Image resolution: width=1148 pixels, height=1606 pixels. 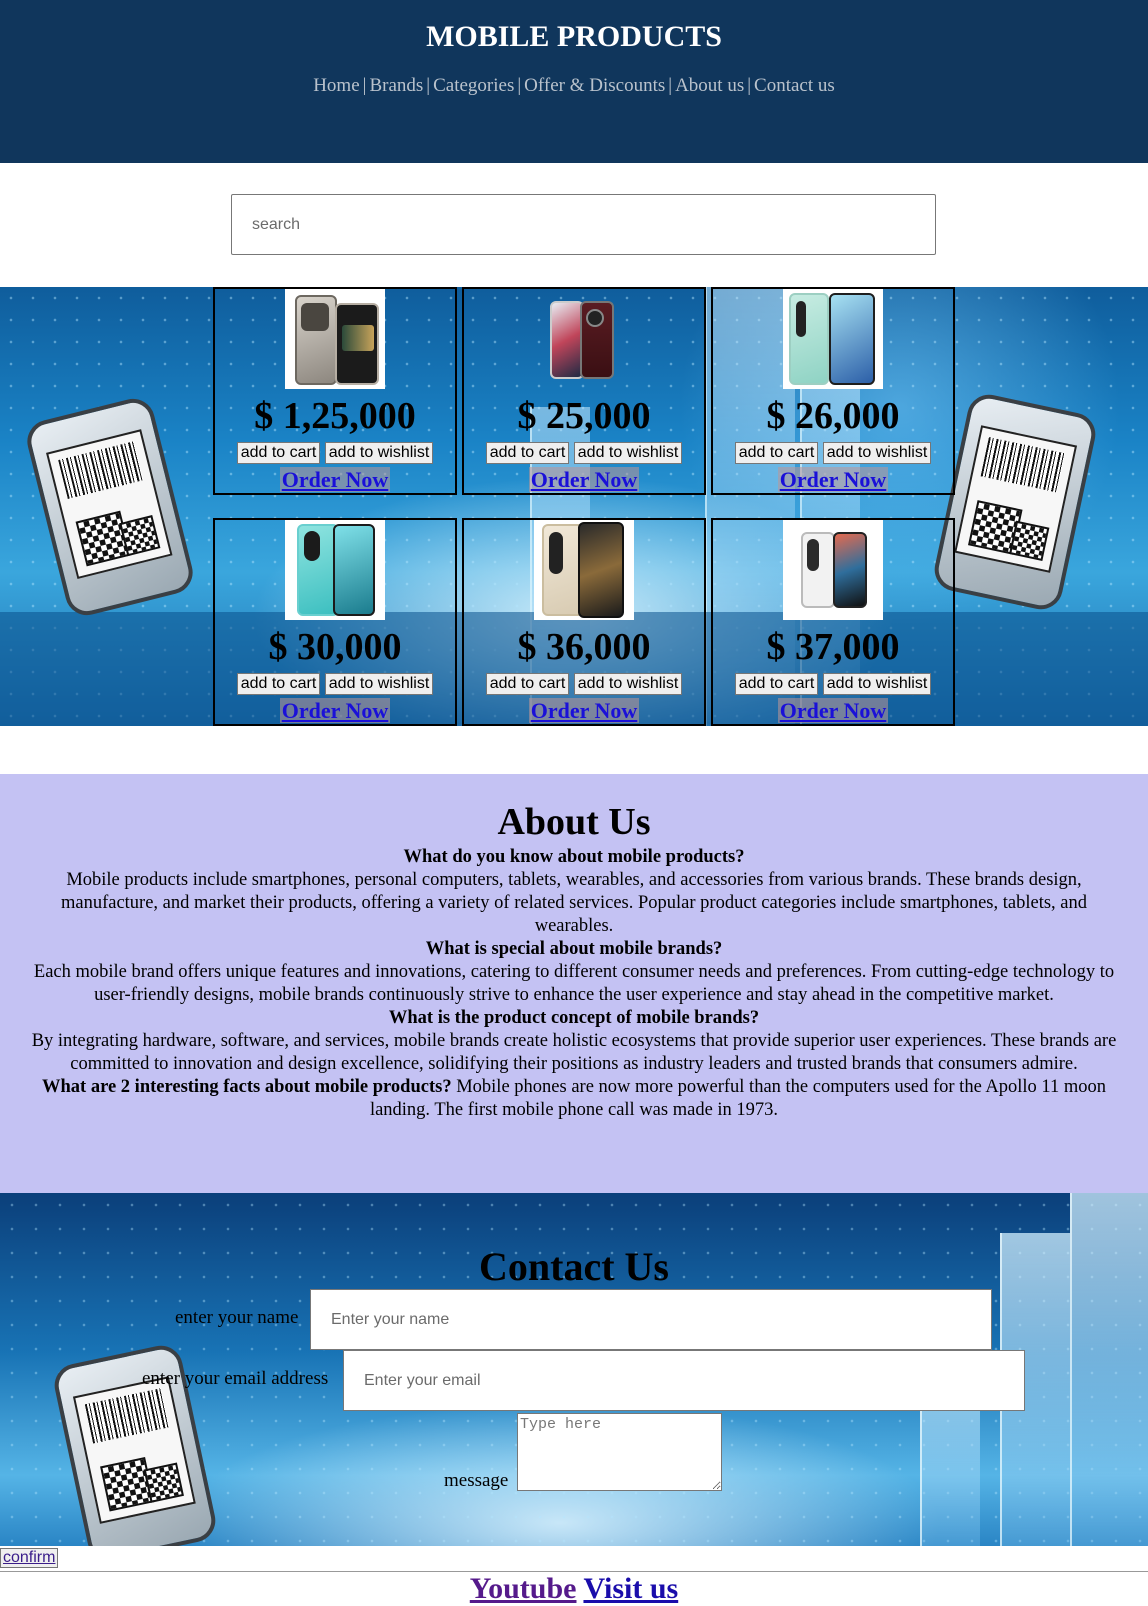 I want to click on email-field, so click(x=684, y=1380).